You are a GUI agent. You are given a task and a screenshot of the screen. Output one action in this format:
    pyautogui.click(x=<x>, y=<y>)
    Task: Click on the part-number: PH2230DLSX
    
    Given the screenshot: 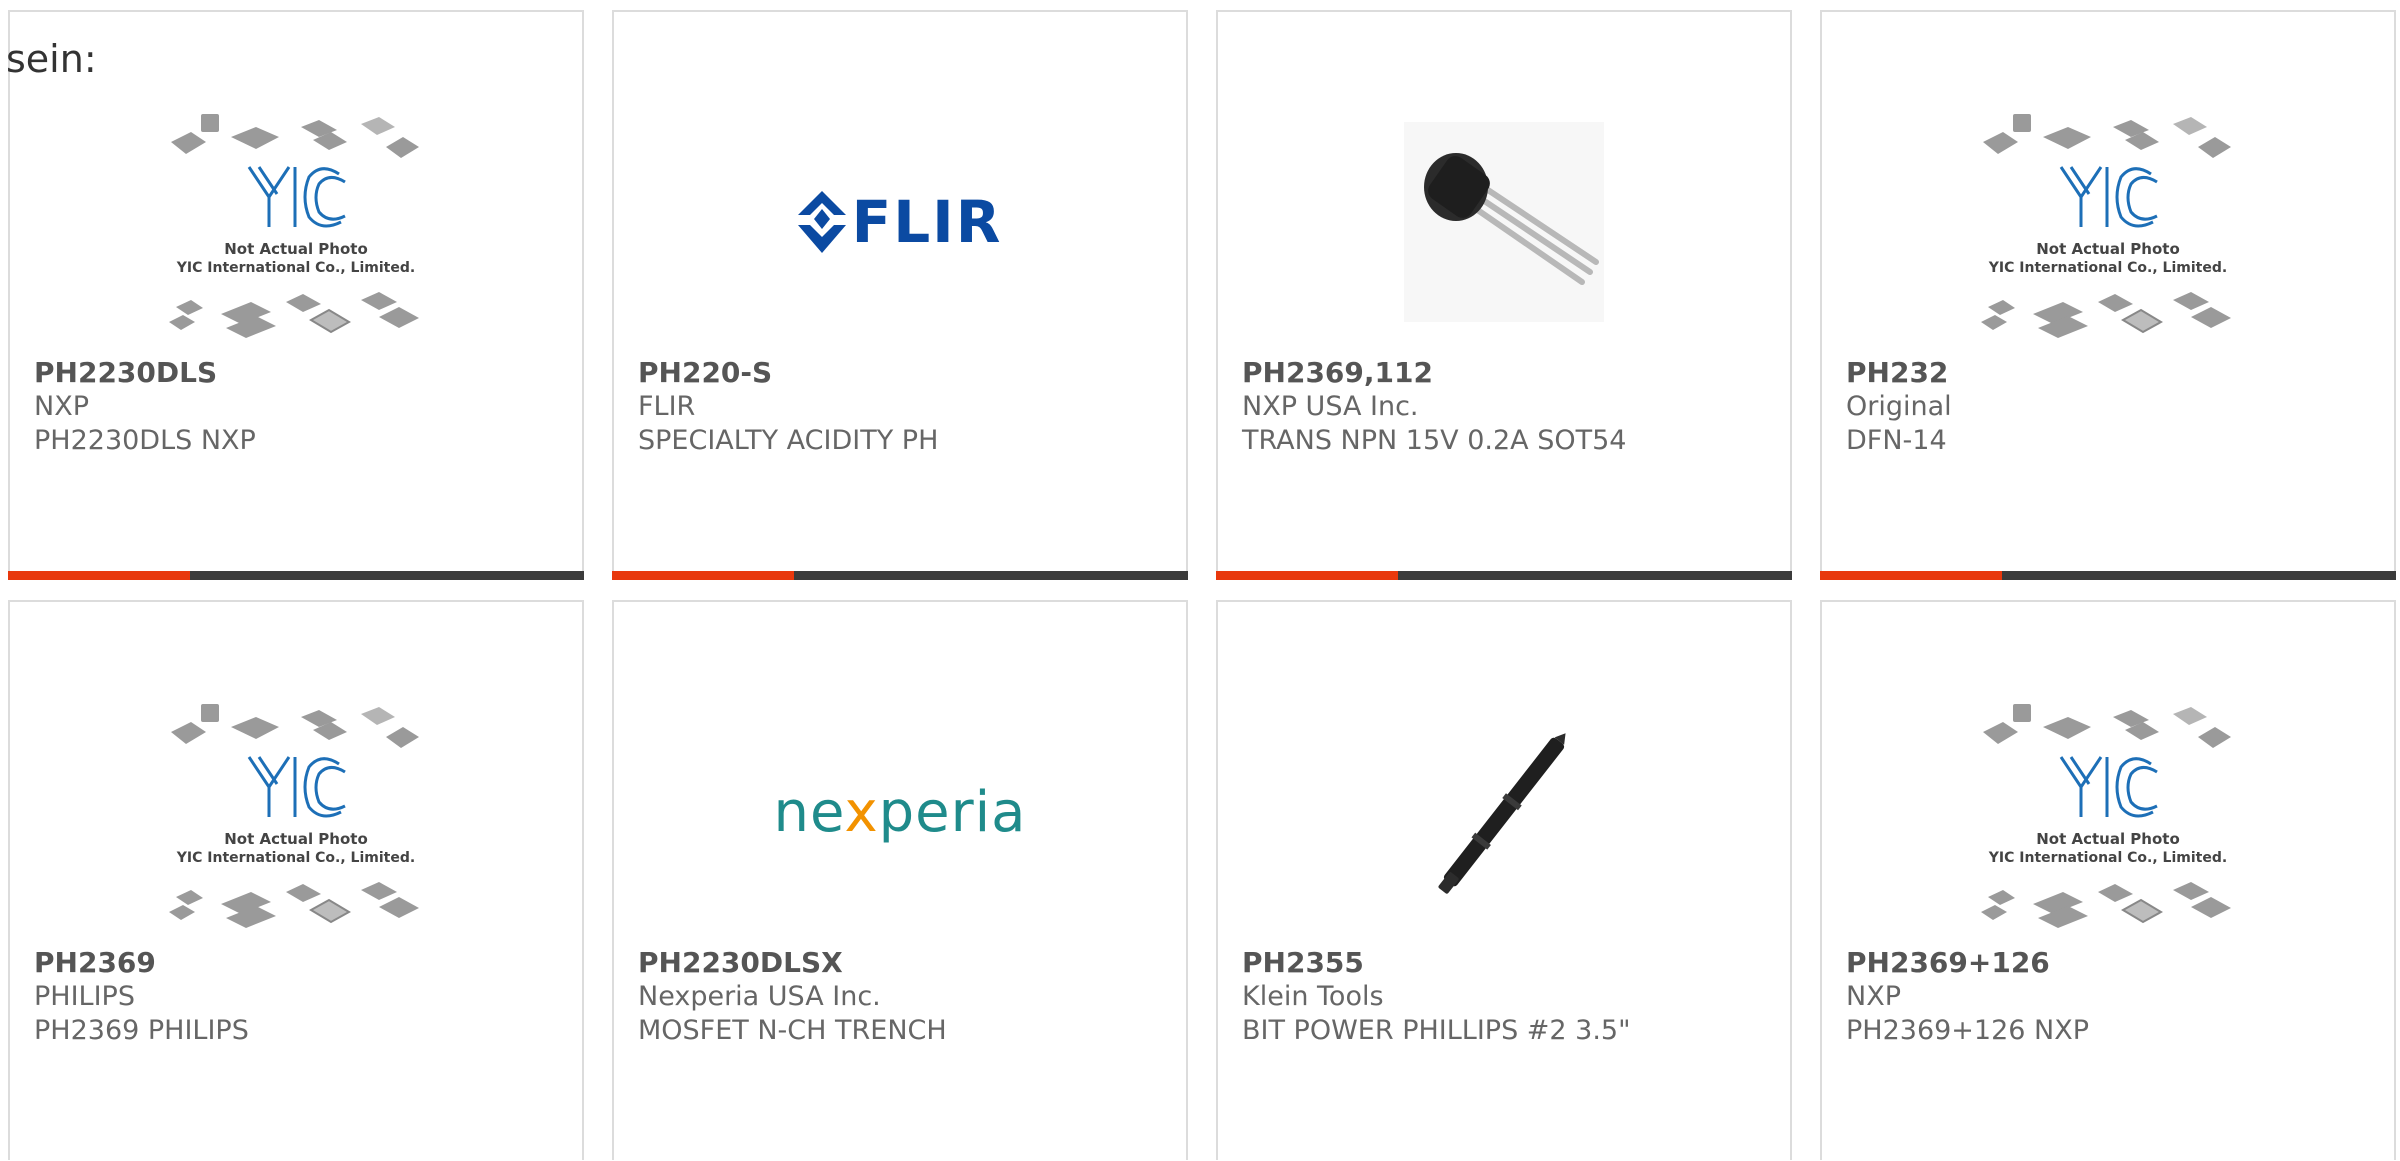 What is the action you would take?
    pyautogui.click(x=902, y=963)
    